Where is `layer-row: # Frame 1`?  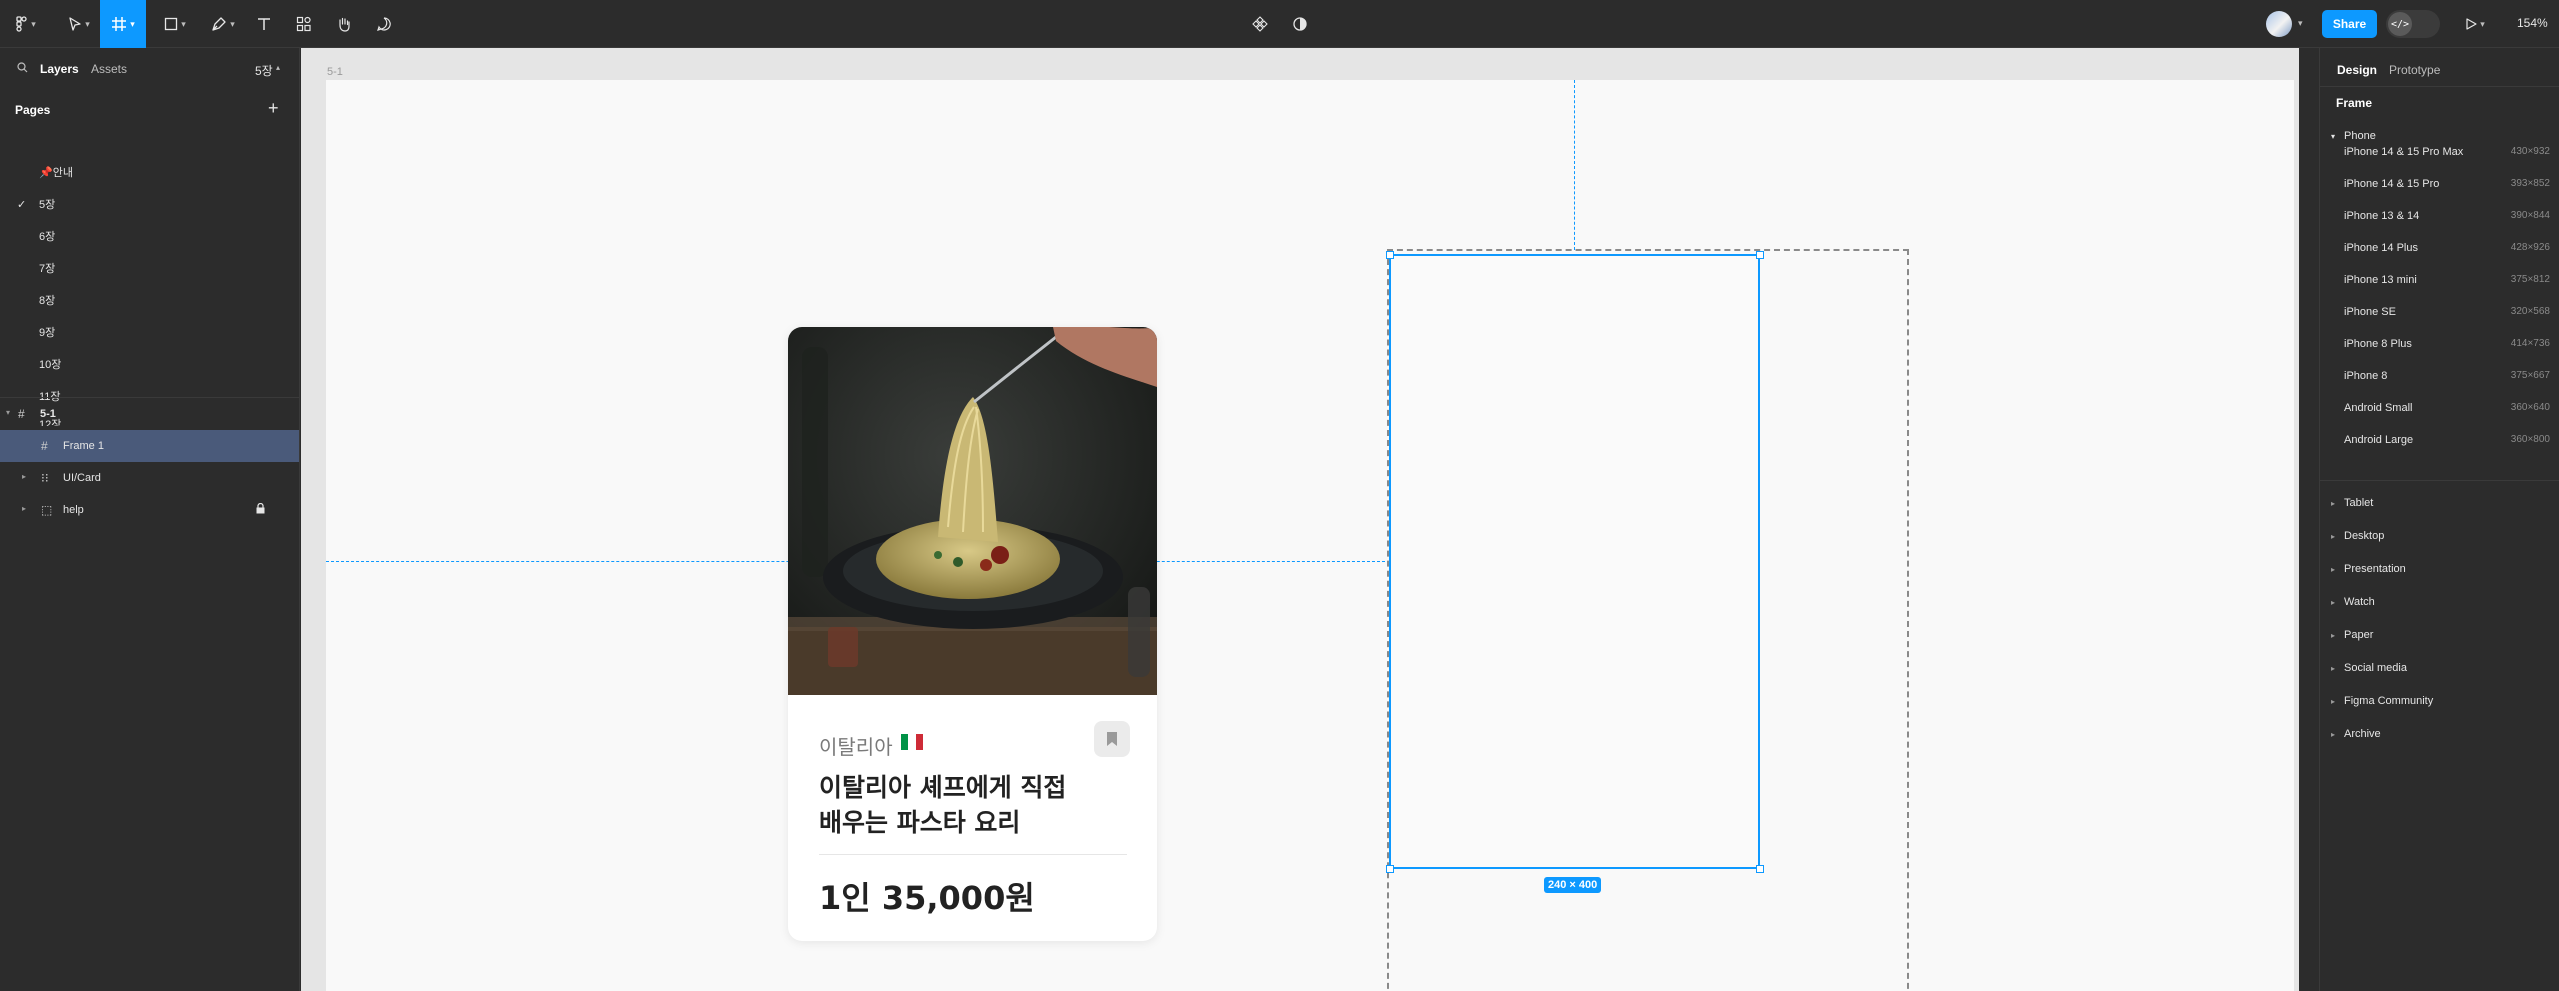 layer-row: # Frame 1 is located at coordinates (149, 446).